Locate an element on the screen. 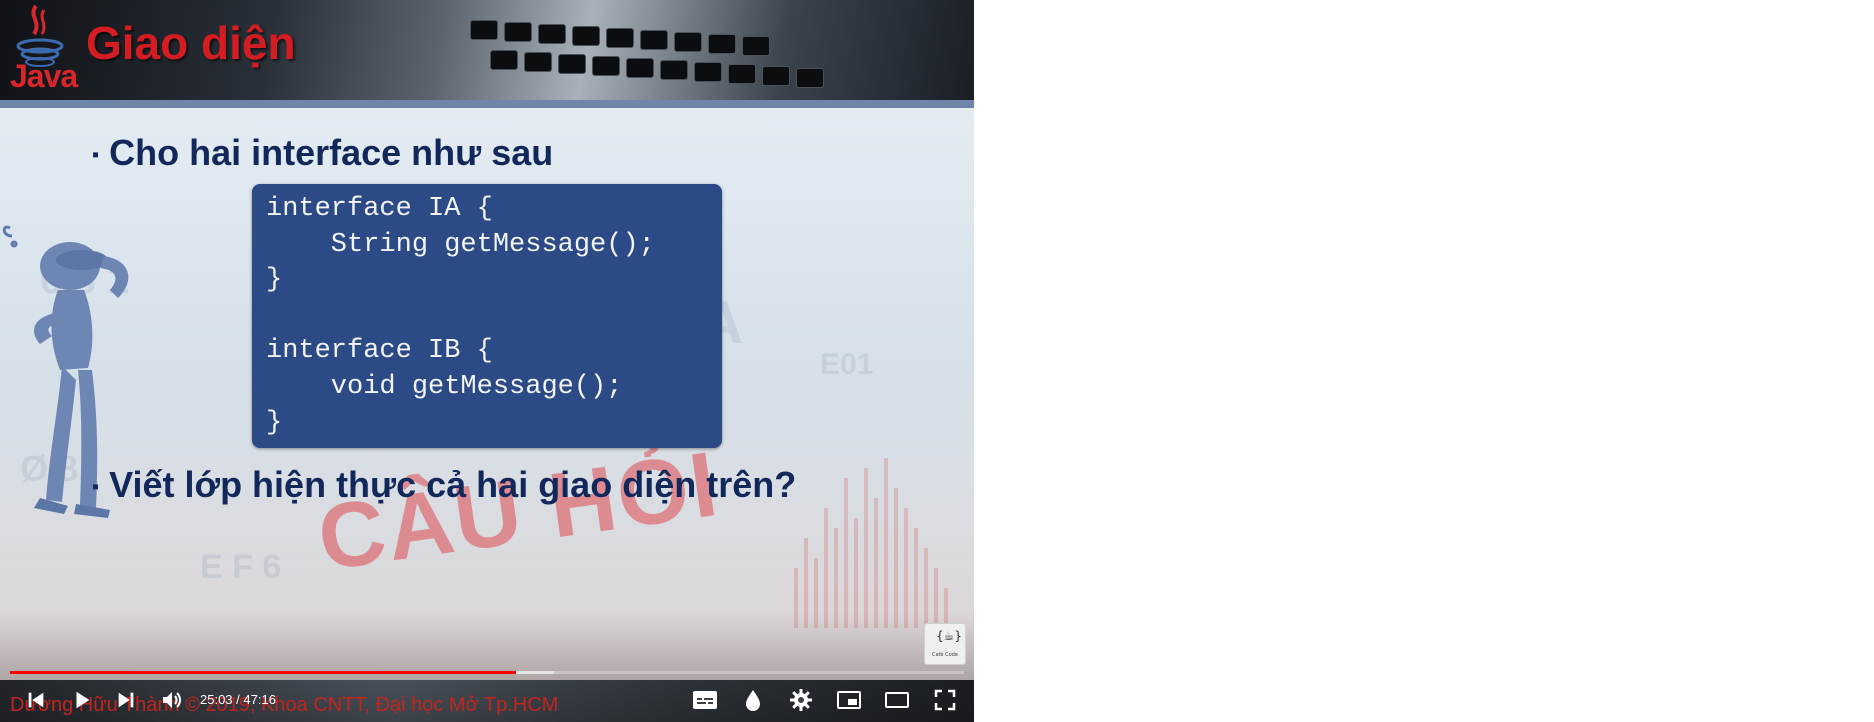  theater-mode-icon is located at coordinates (897, 700).